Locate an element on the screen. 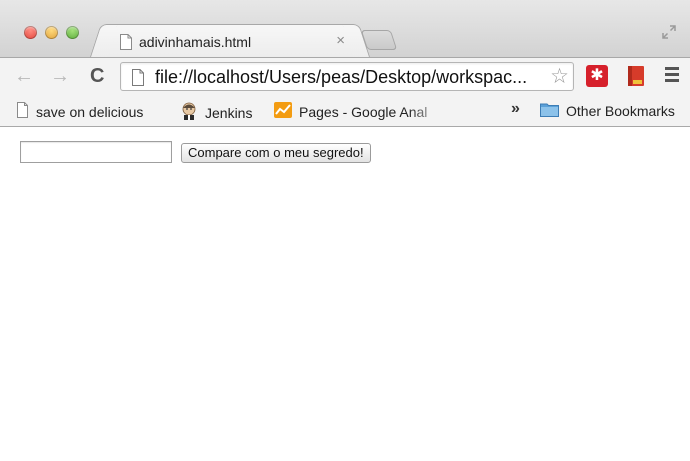 This screenshot has height=461, width=690. forward-arrow-icon: → is located at coordinates (60, 76).